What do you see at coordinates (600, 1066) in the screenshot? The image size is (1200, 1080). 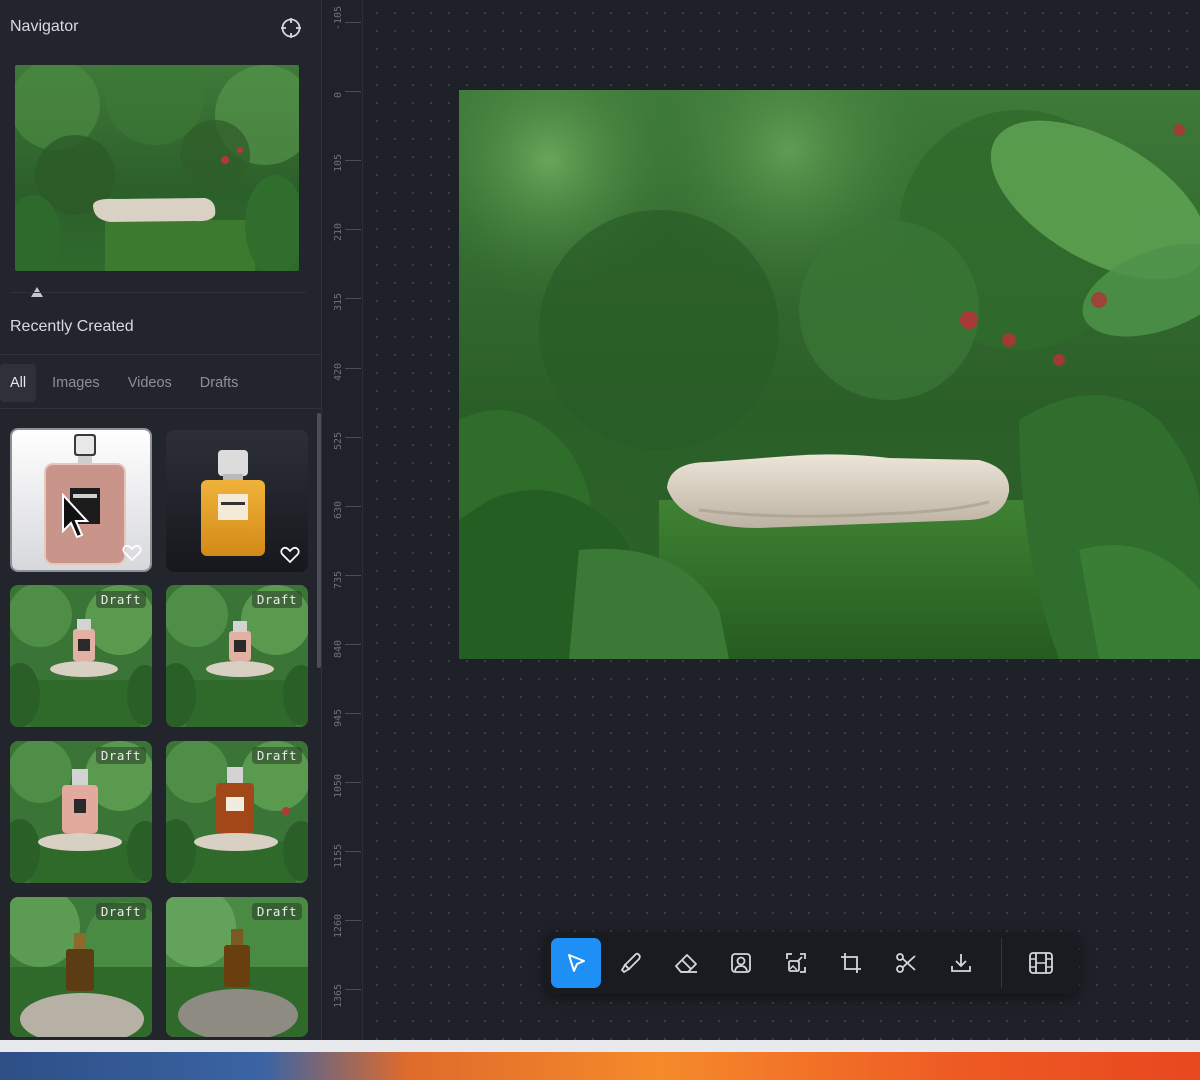 I see `os-taskbar` at bounding box center [600, 1066].